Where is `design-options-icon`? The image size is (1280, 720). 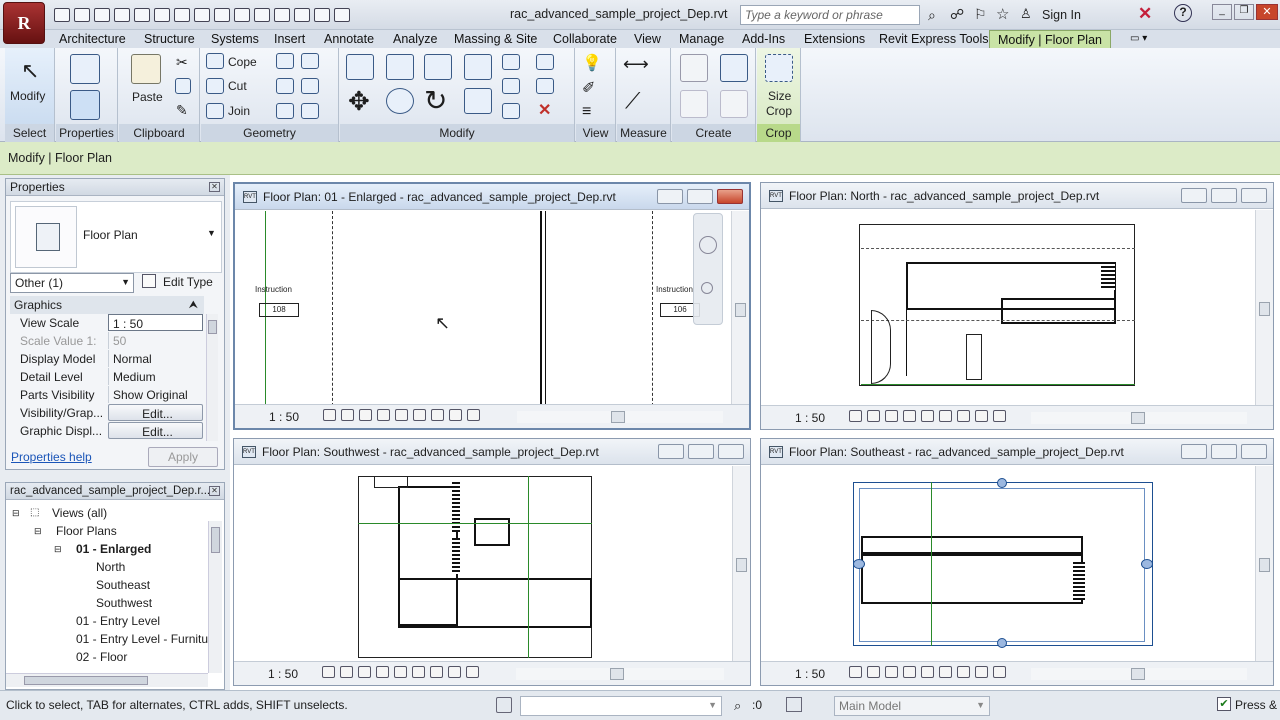 design-options-icon is located at coordinates (794, 704).